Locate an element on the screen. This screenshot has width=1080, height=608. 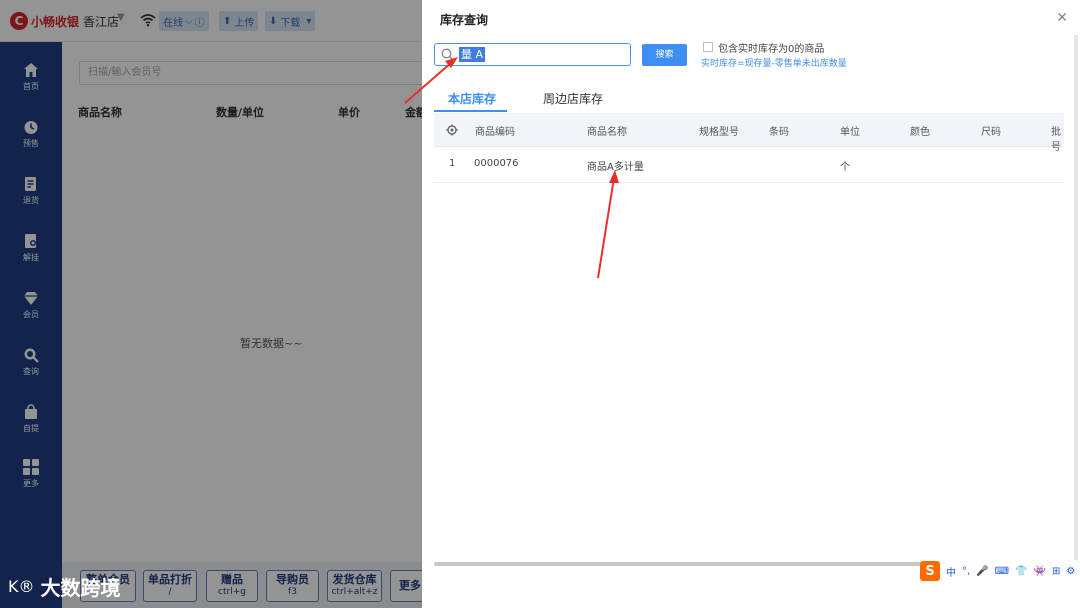
search-input: 量 A is located at coordinates (532, 54).